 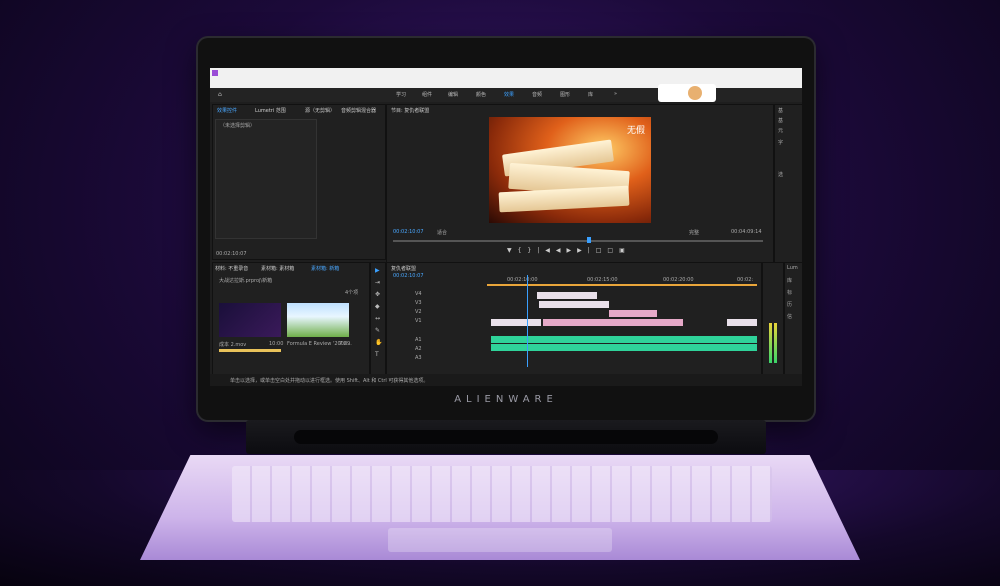 I want to click on right-panel-item: 库, so click(x=789, y=280).